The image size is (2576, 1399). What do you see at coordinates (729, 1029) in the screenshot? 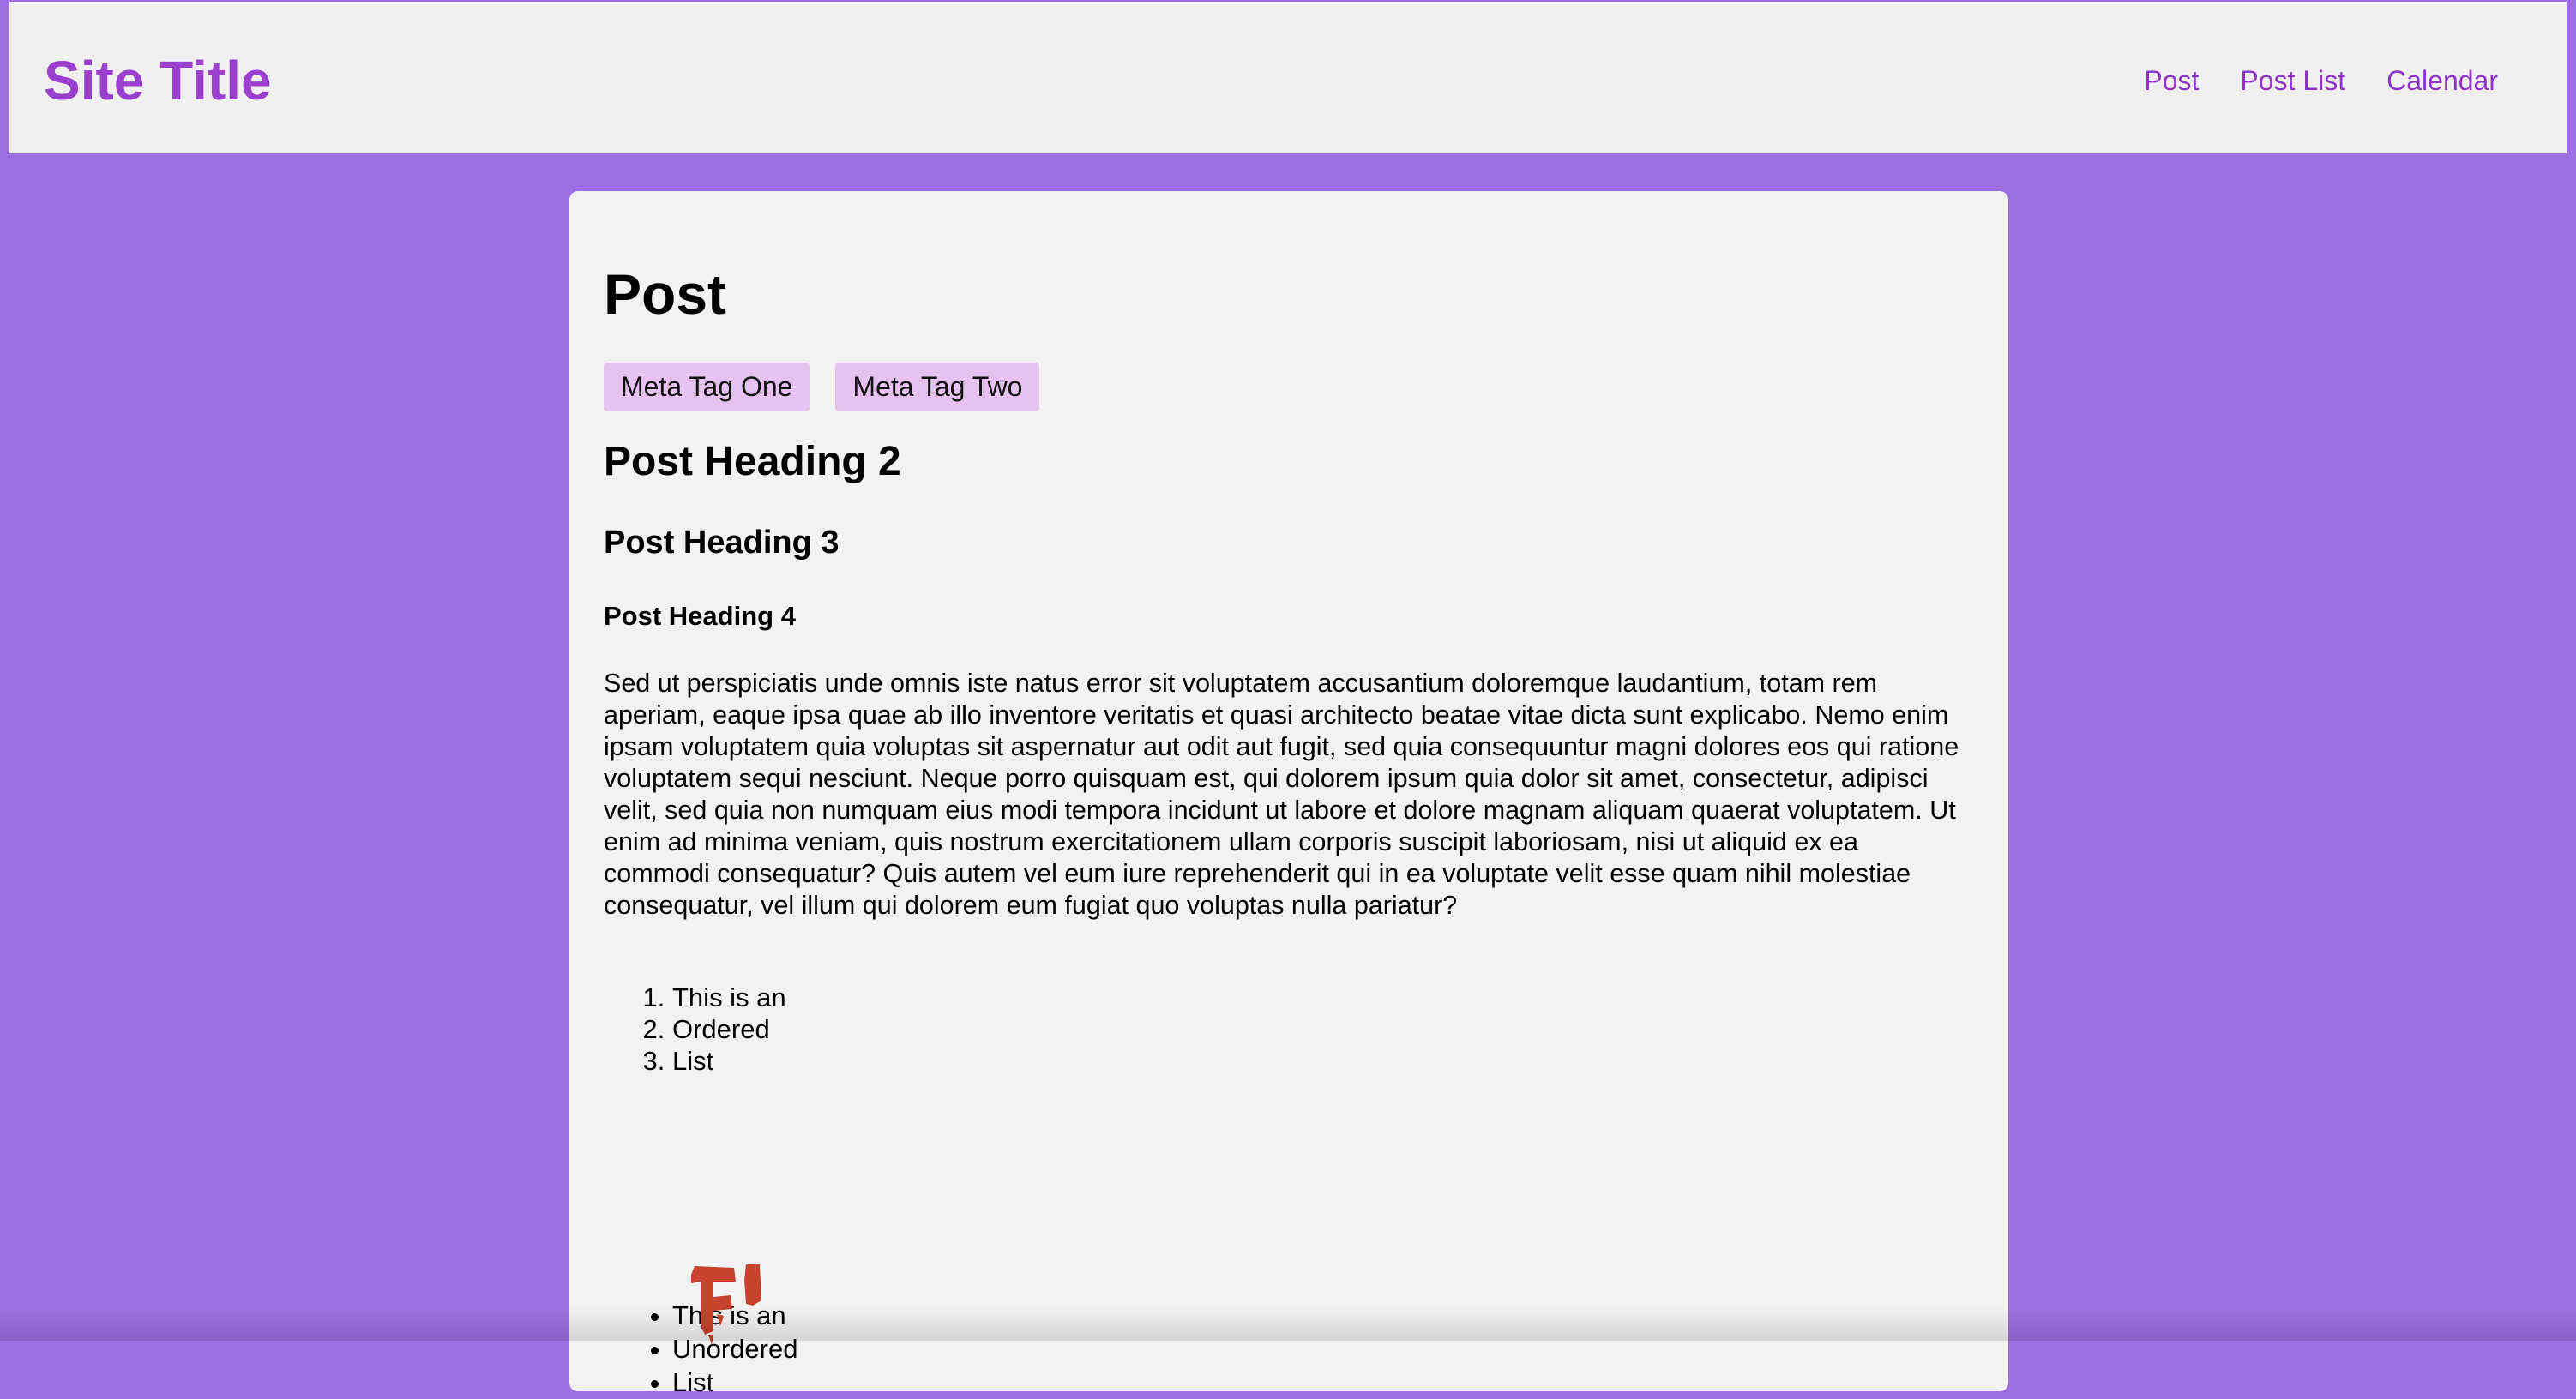
I see `ordered-list-item: Ordered` at bounding box center [729, 1029].